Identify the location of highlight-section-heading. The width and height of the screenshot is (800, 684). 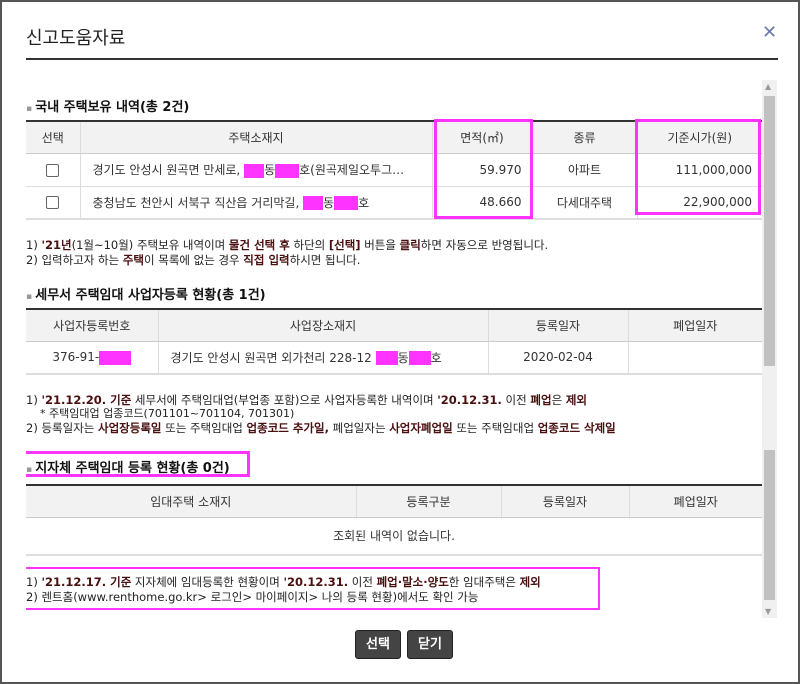
(138, 464).